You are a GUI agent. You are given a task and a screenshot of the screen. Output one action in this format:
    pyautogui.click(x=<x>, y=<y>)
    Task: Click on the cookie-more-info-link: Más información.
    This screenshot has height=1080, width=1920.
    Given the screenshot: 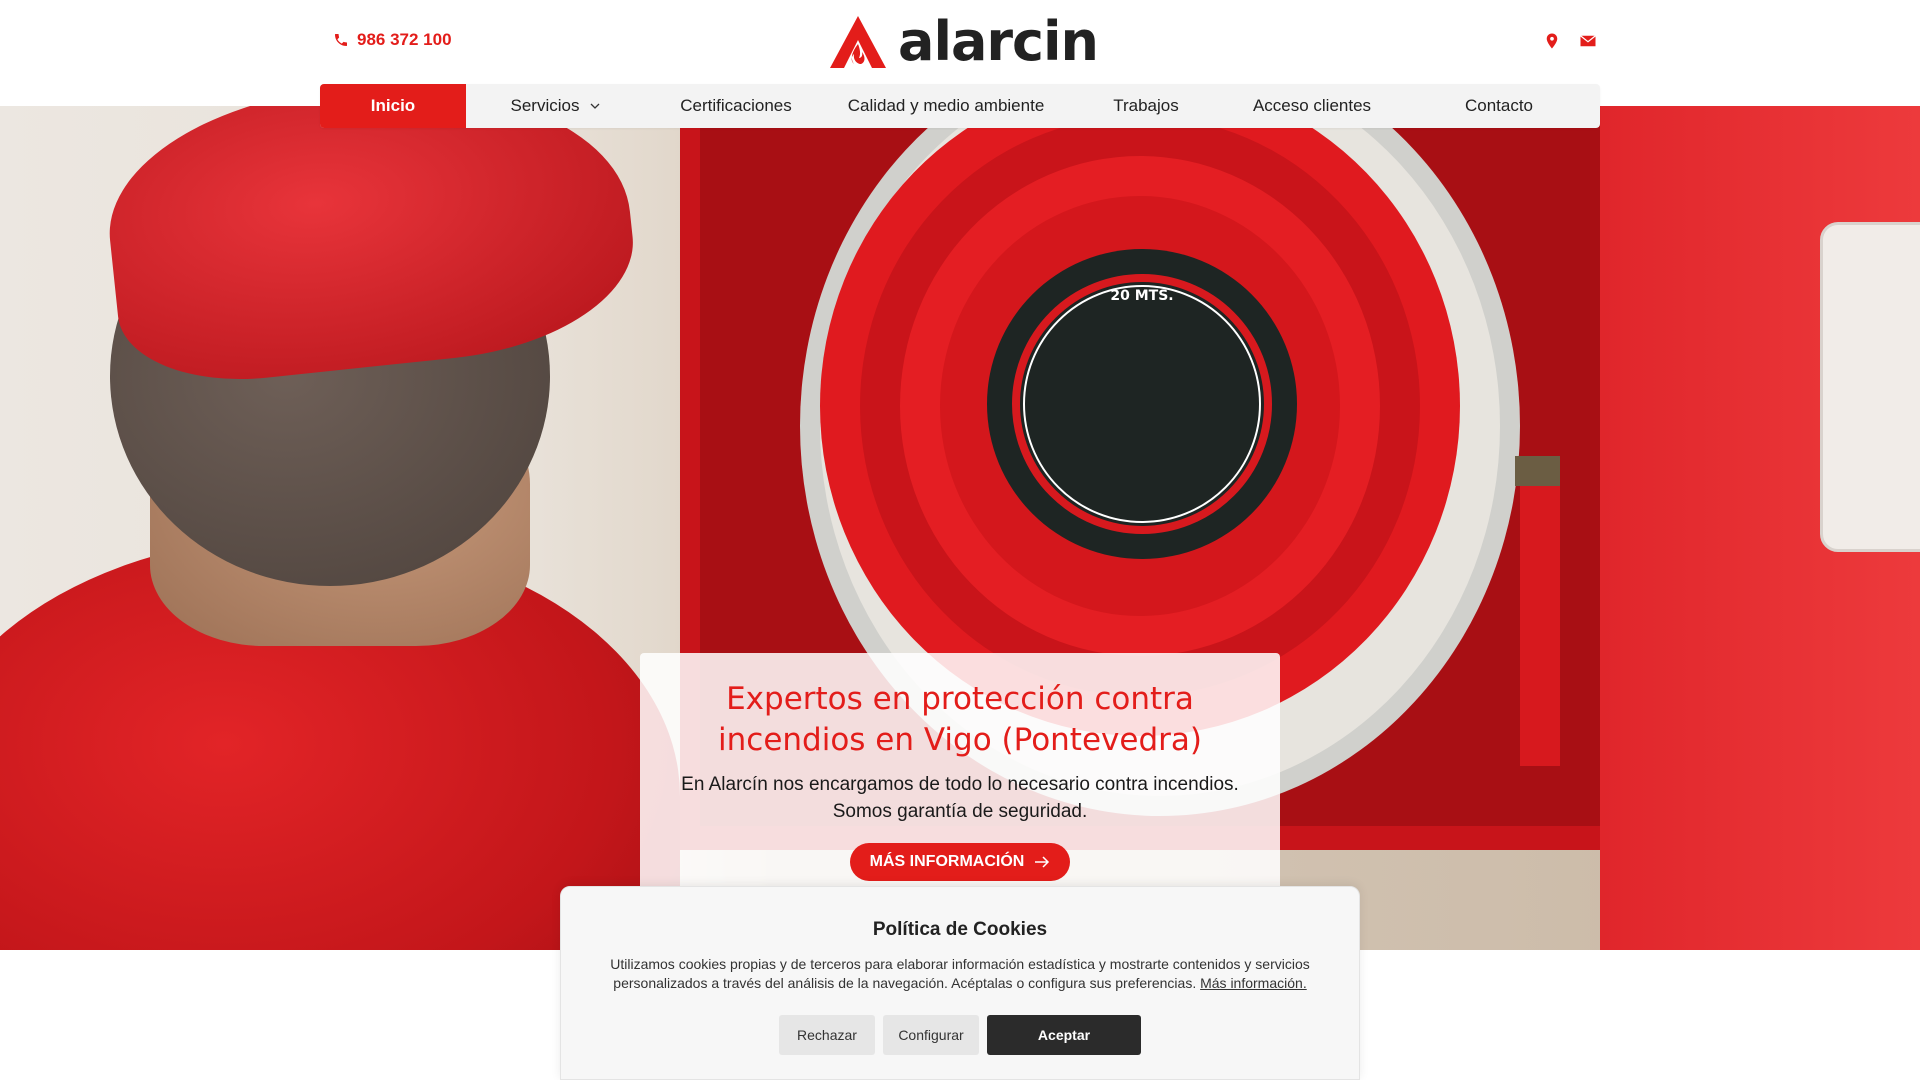 What is the action you would take?
    pyautogui.click(x=1253, y=983)
    